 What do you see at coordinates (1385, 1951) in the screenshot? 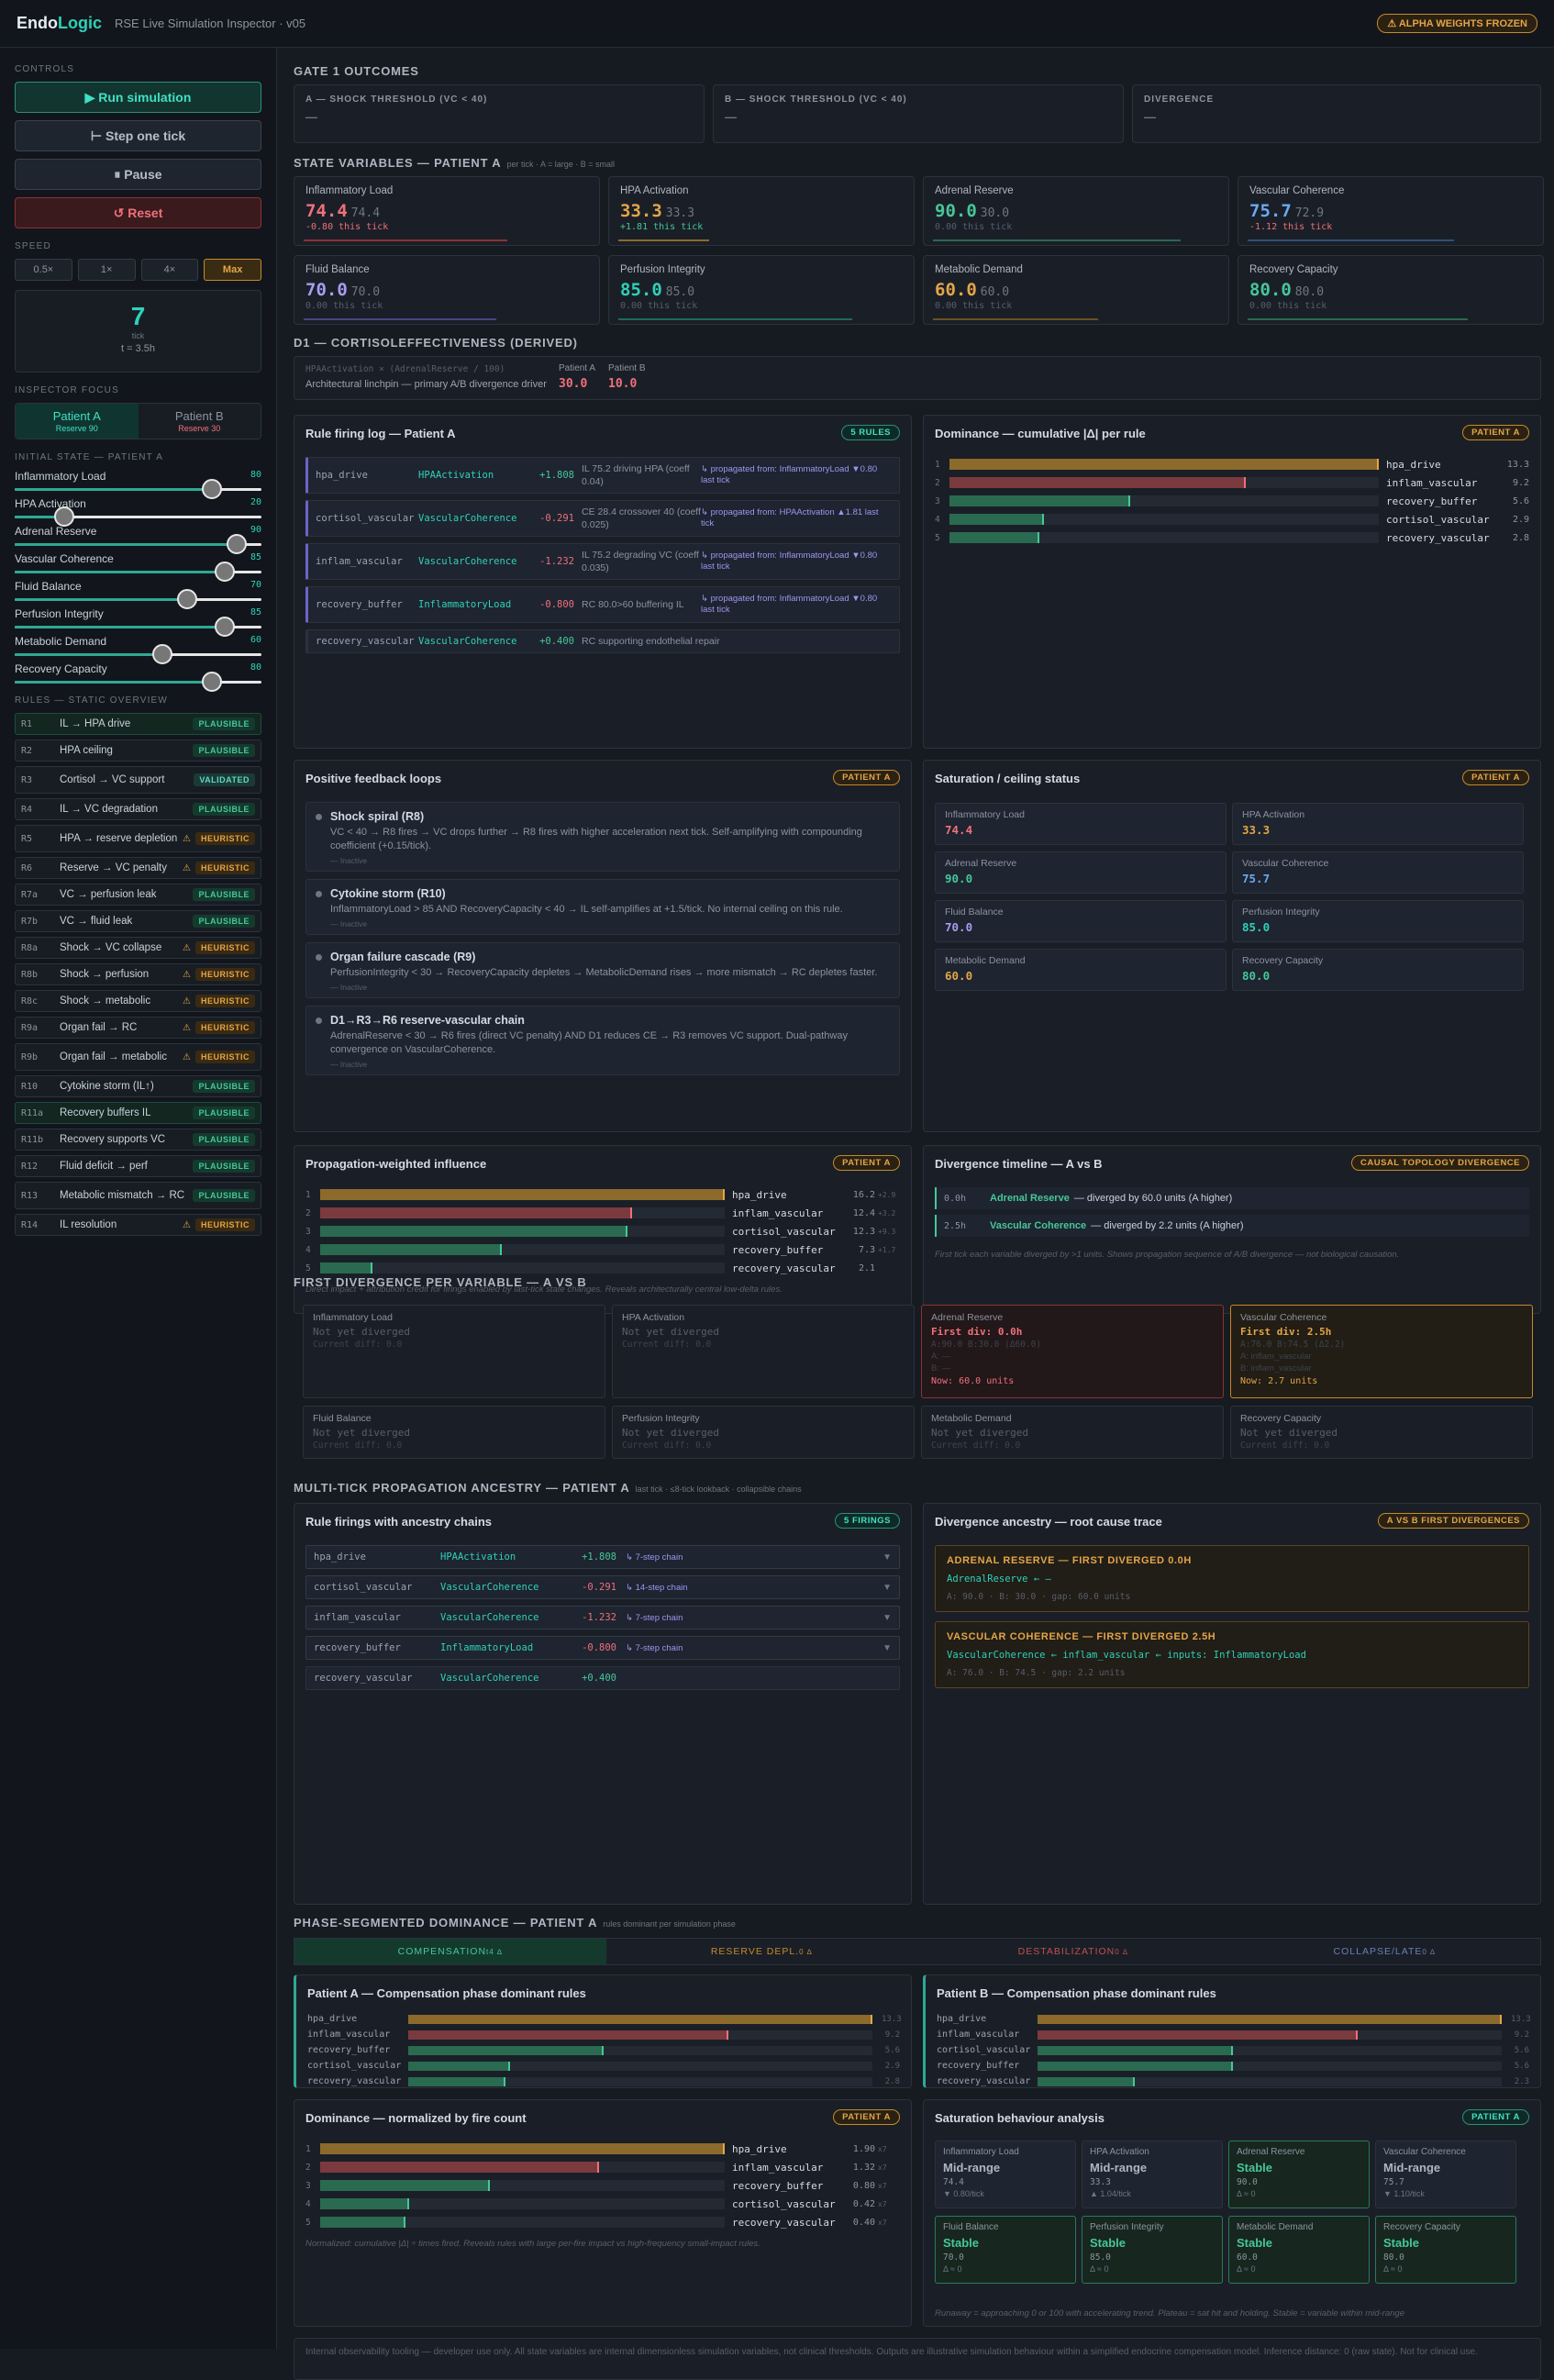
I see `phase-tab: COLLAPSE/LATE 0 ∆` at bounding box center [1385, 1951].